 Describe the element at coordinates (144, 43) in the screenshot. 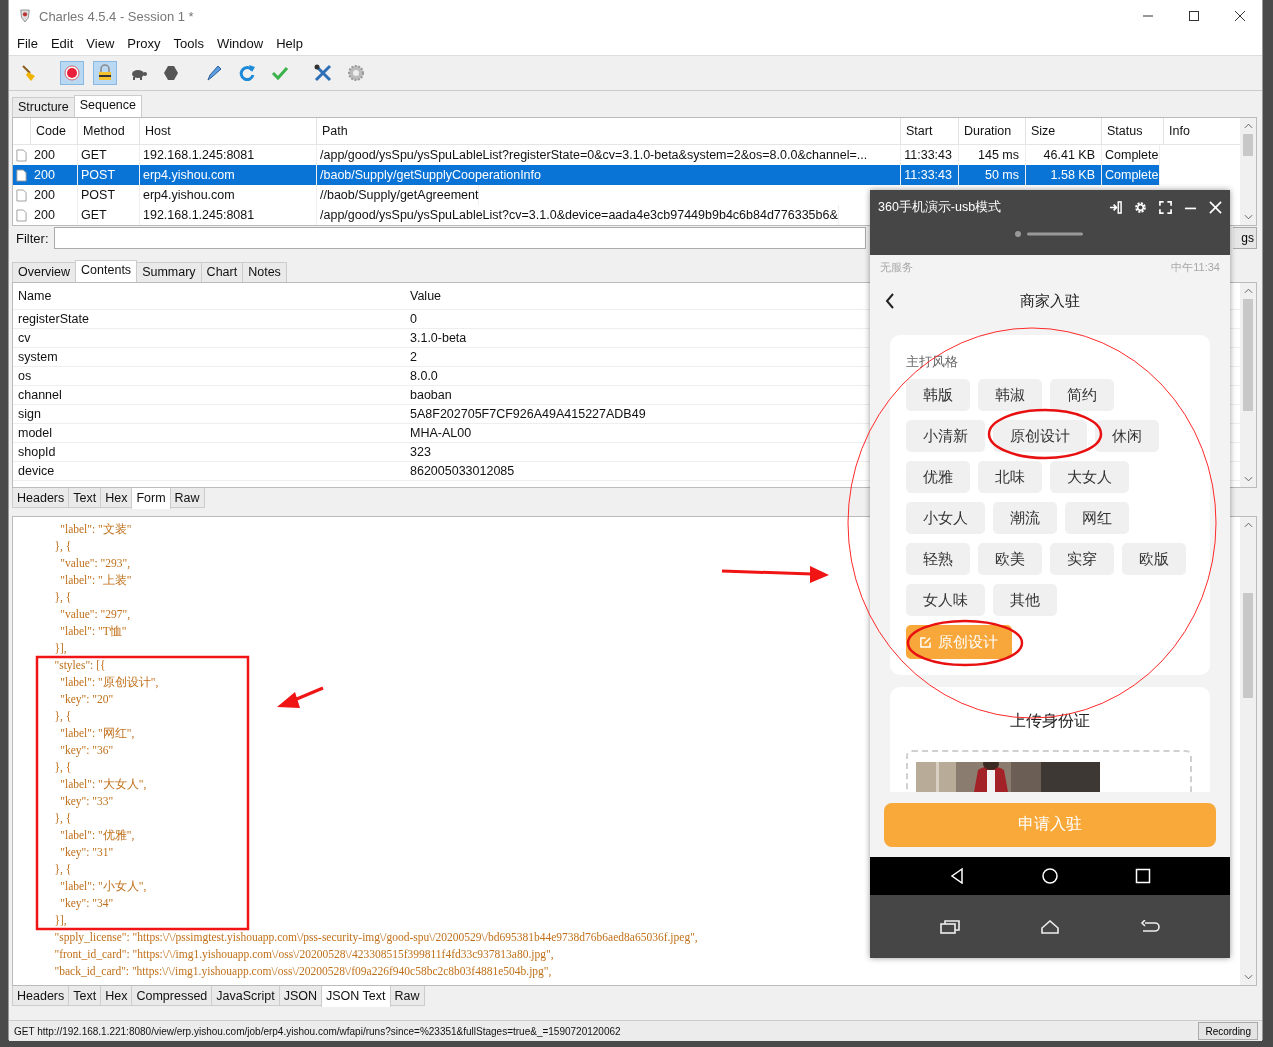

I see `menu-item: Proxy` at that location.